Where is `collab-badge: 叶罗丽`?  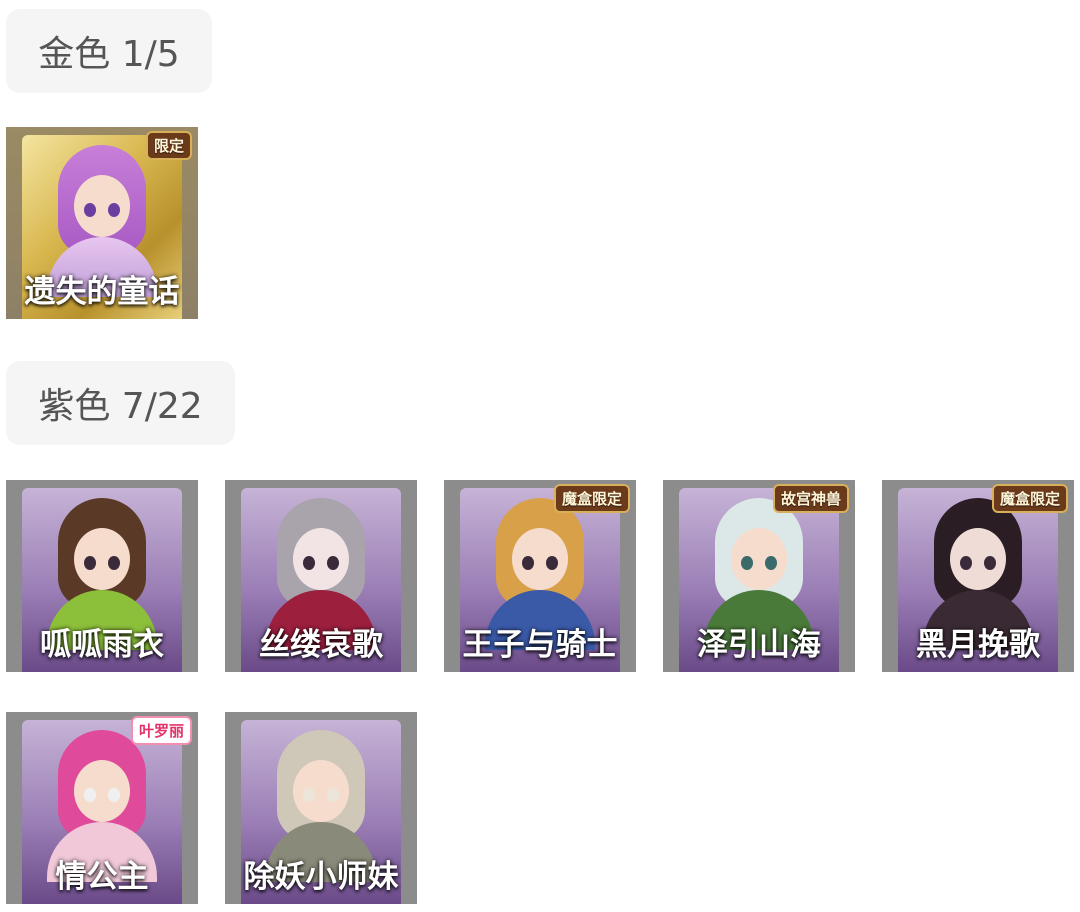
collab-badge: 叶罗丽 is located at coordinates (161, 730).